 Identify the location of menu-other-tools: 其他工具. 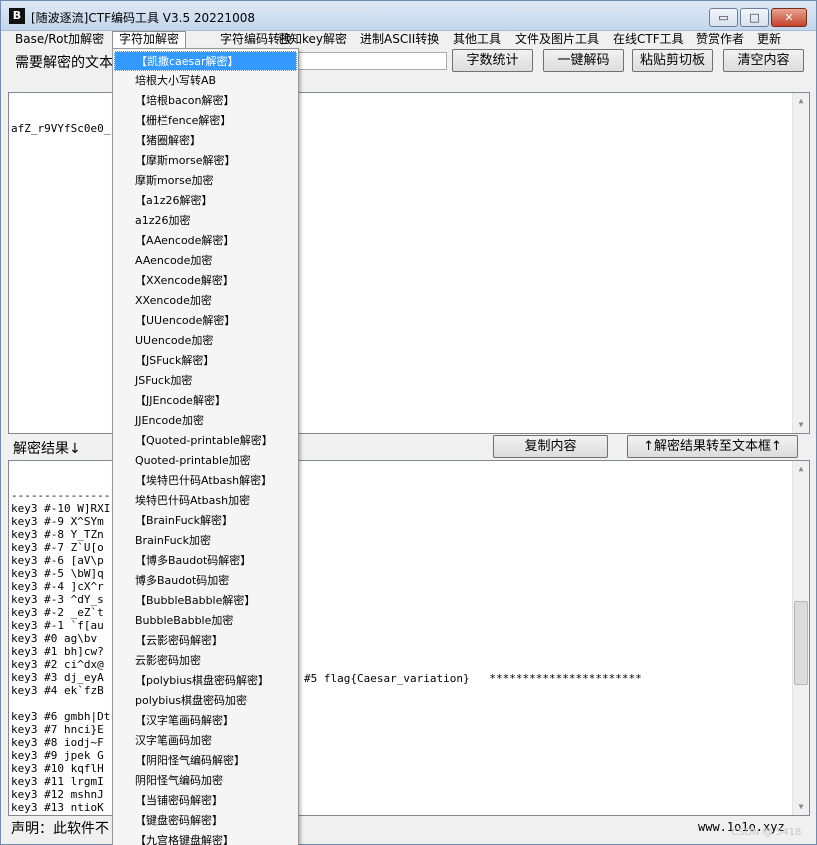
(477, 39).